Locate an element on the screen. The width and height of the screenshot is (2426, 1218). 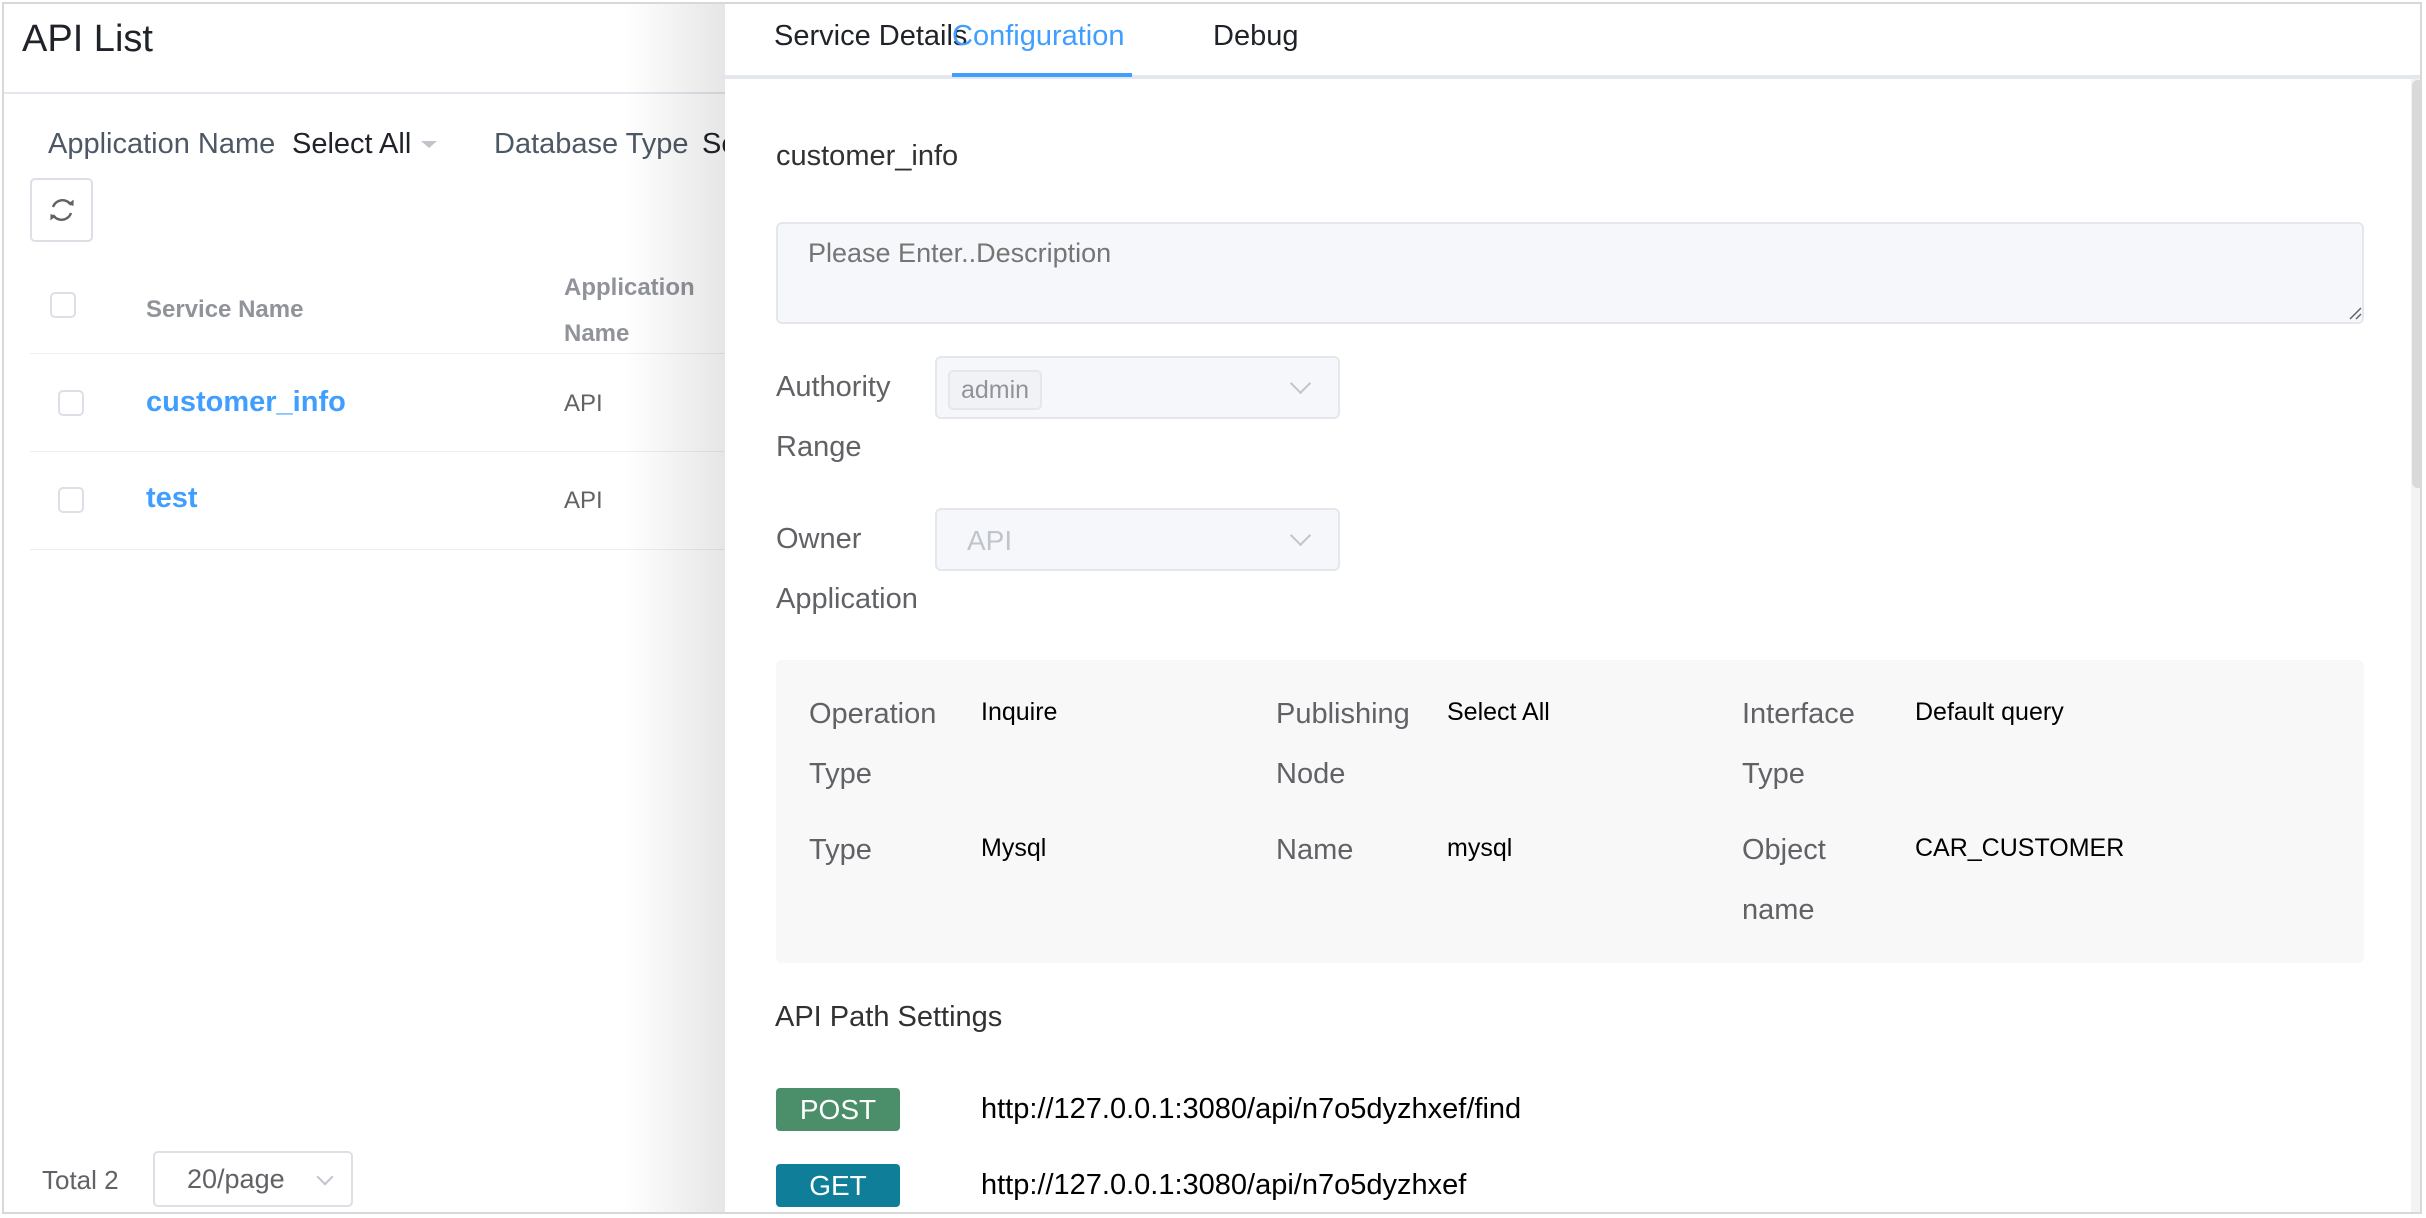
column-header-application-name-line2: Name is located at coordinates (597, 333).